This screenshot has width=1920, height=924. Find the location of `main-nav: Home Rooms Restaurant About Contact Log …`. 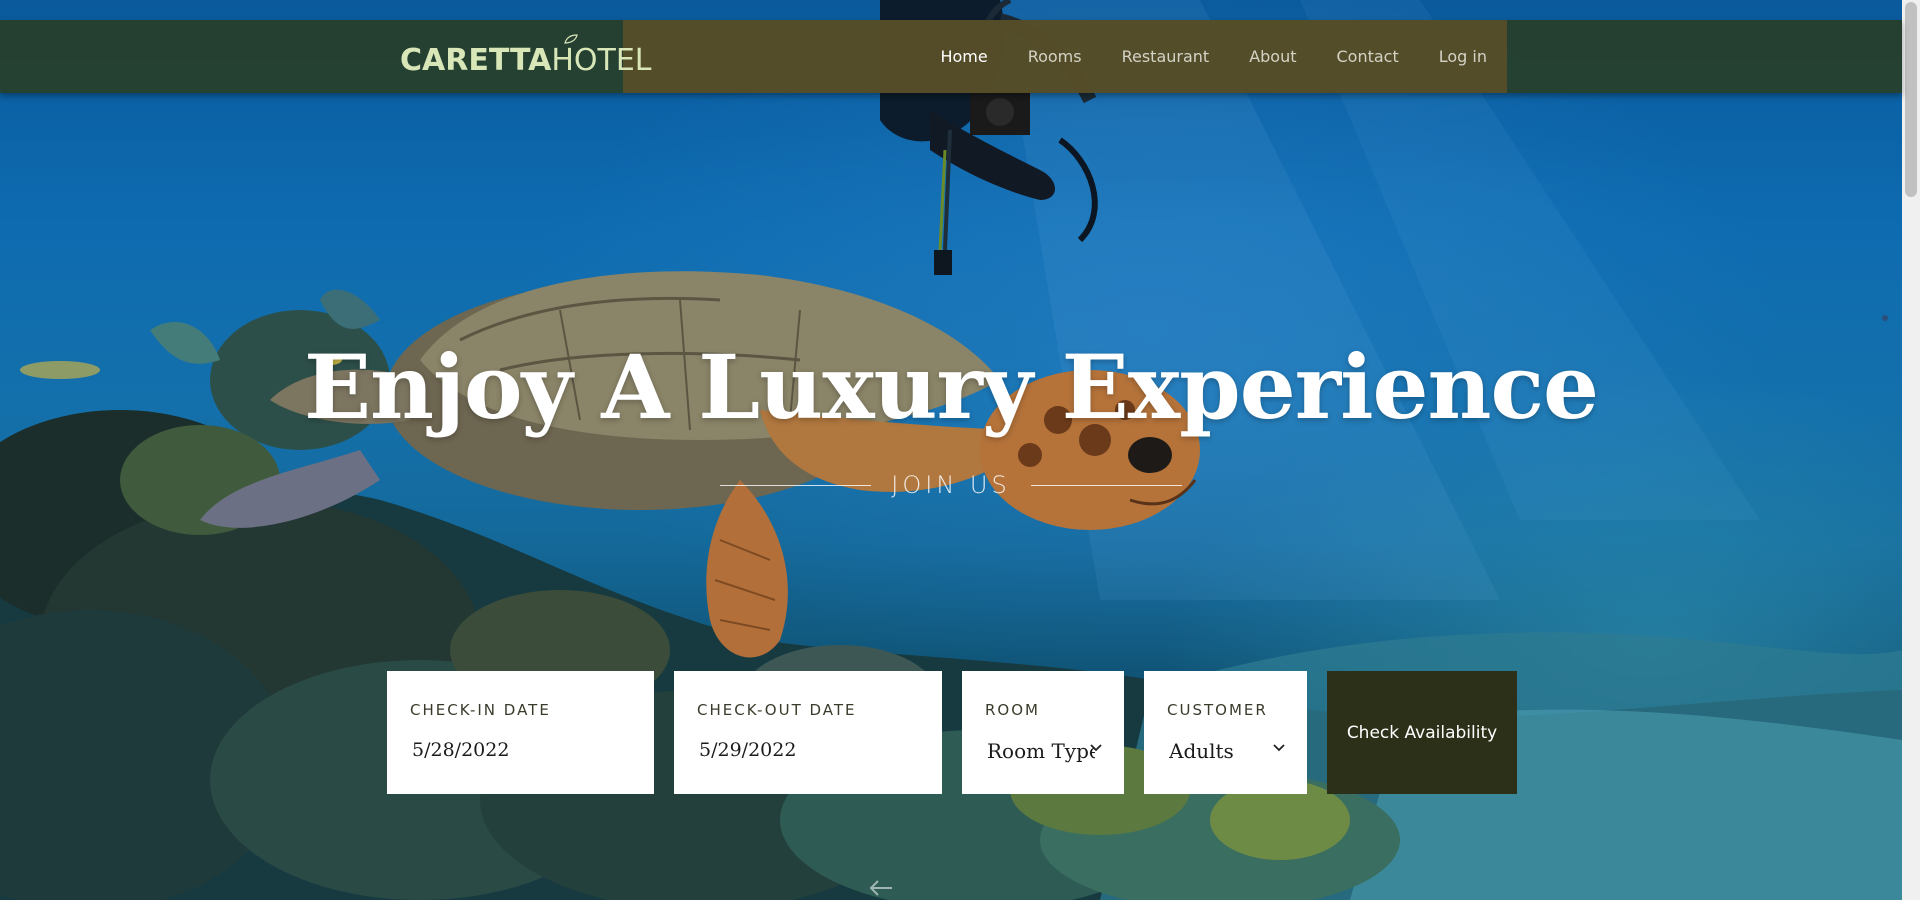

main-nav: Home Rooms Restaurant About Contact Log … is located at coordinates (1213, 56).